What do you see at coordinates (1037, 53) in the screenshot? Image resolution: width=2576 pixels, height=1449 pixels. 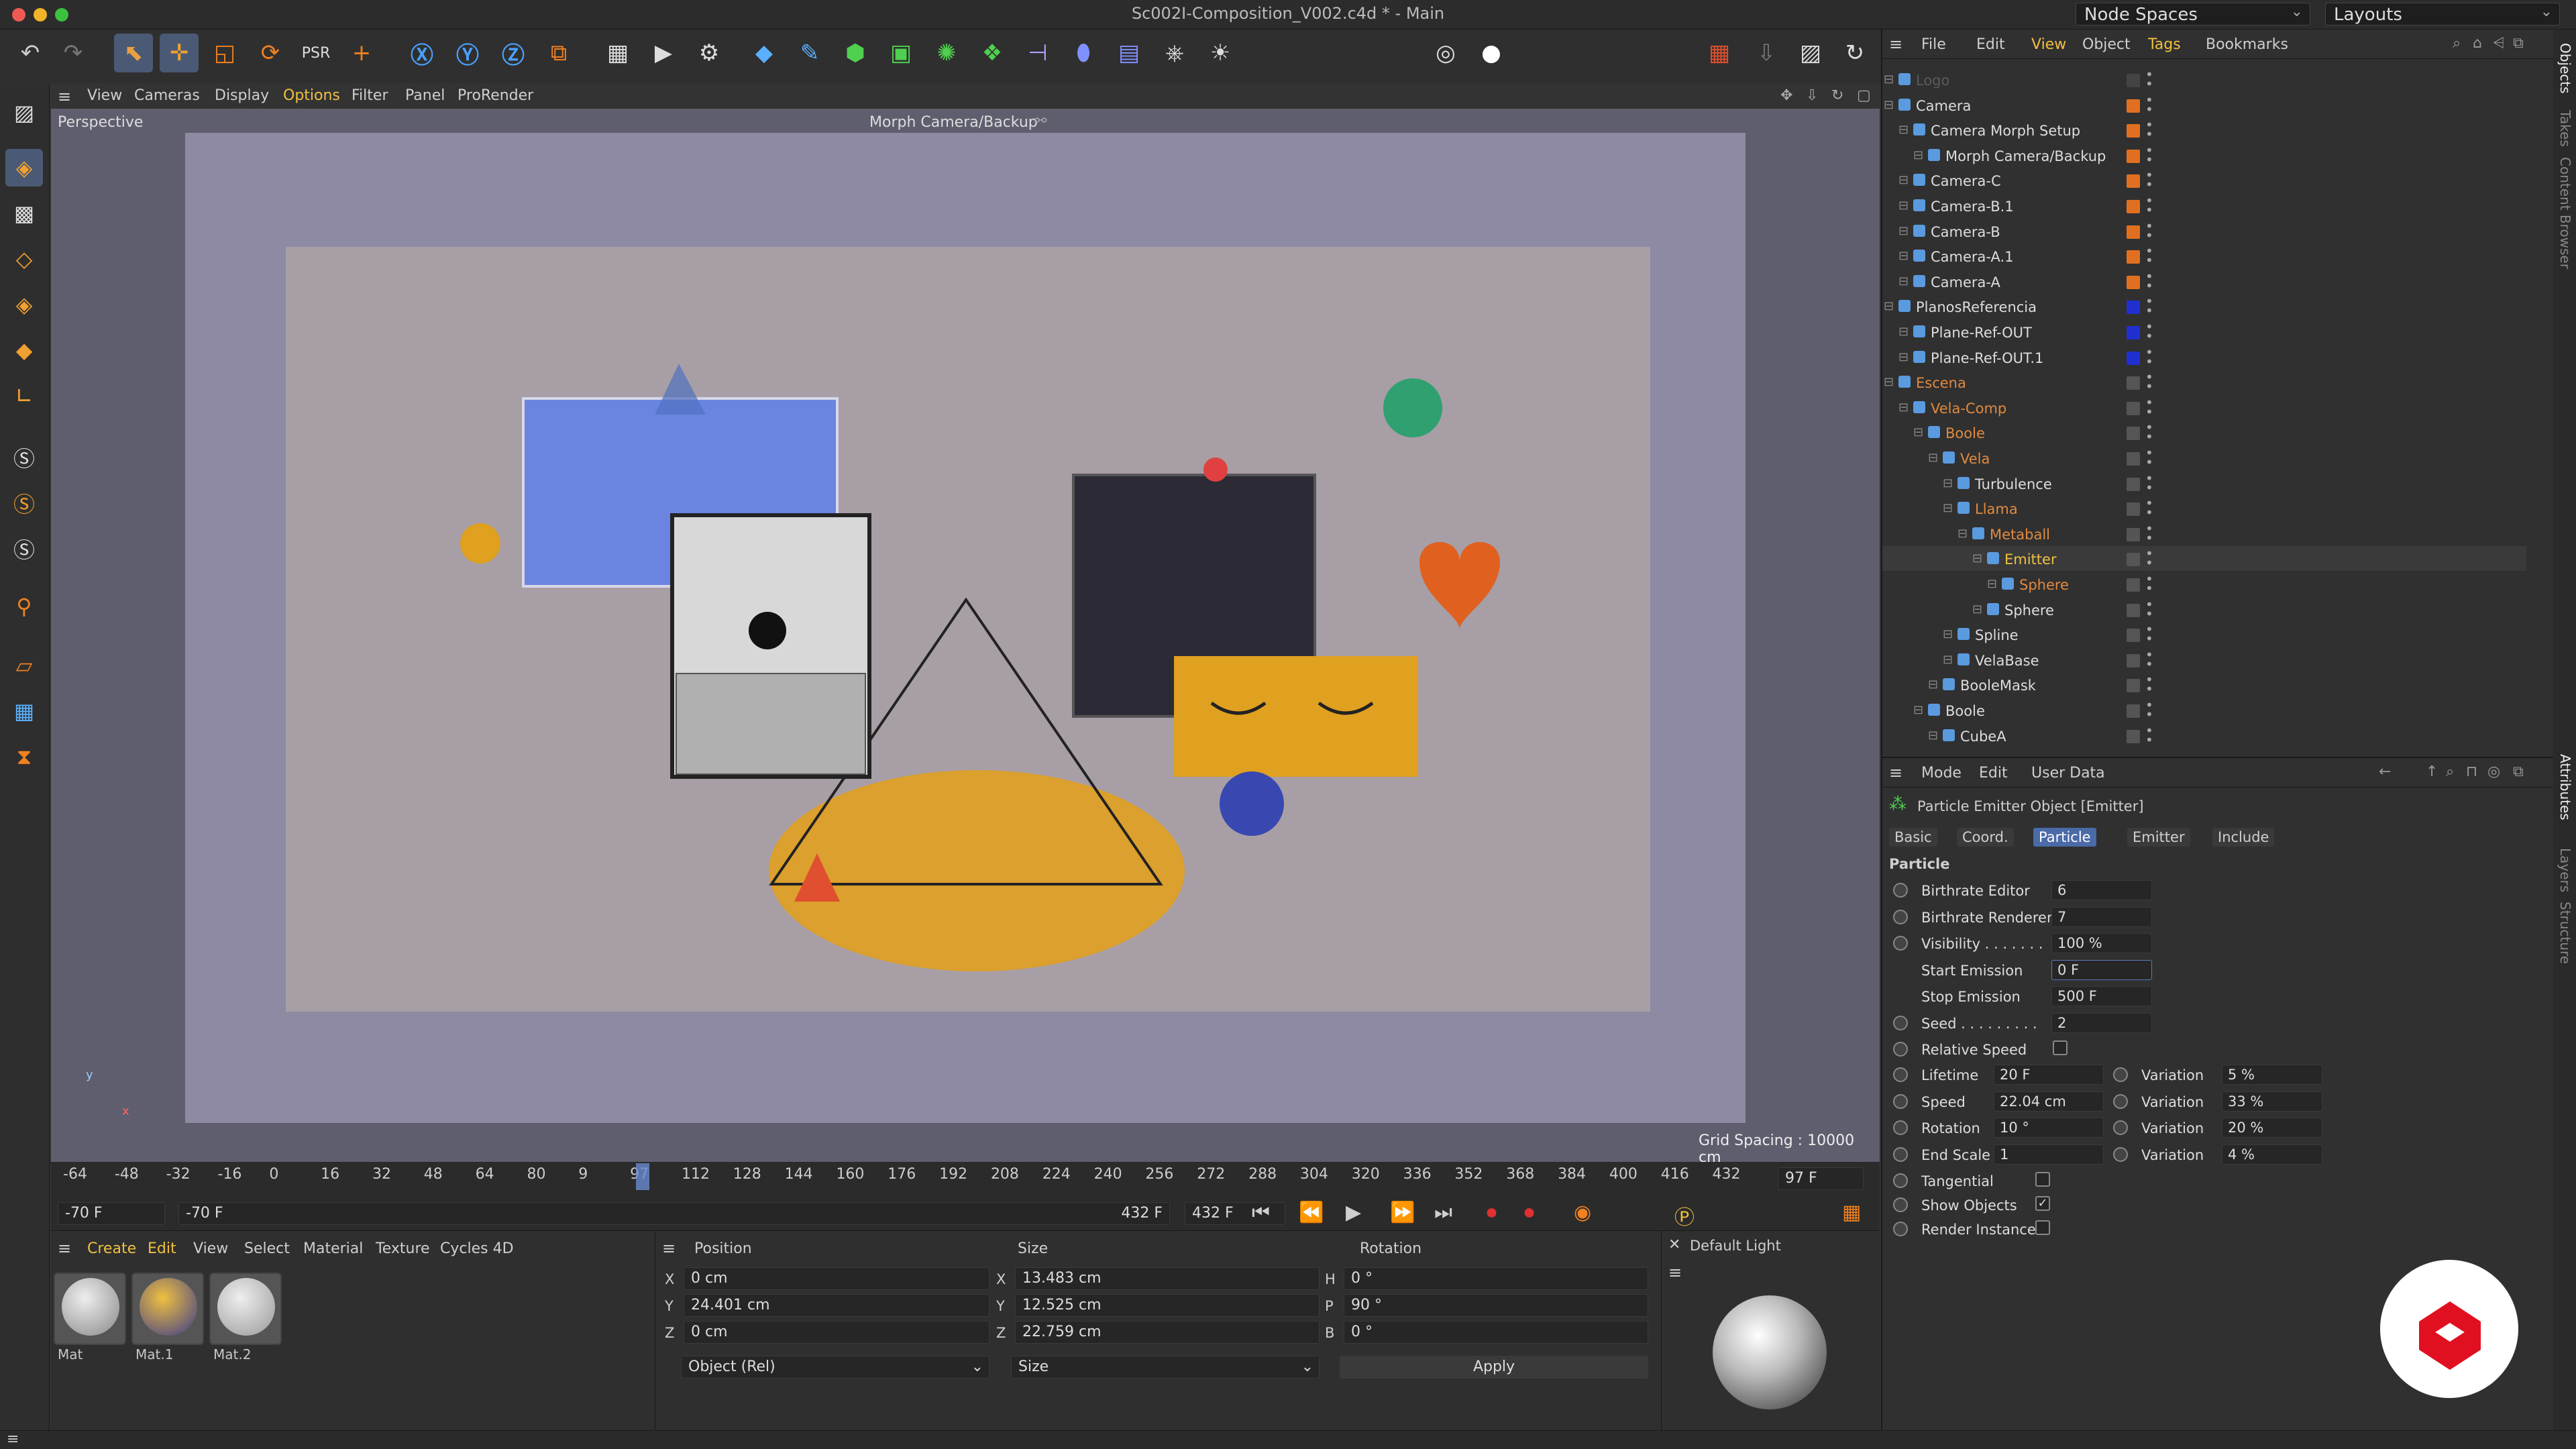 I see `deformer-icon: ⊣` at bounding box center [1037, 53].